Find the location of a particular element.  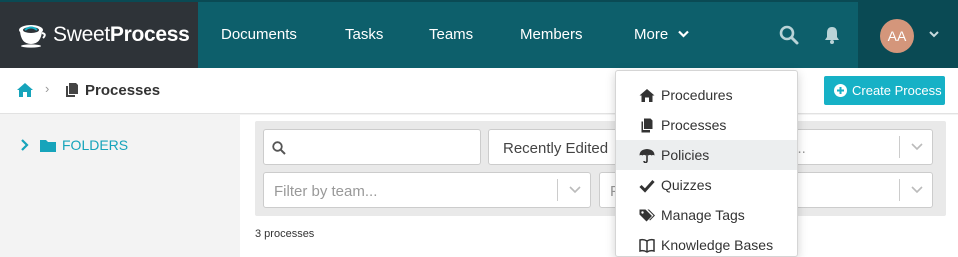

menu-item-label: Policies is located at coordinates (685, 155).